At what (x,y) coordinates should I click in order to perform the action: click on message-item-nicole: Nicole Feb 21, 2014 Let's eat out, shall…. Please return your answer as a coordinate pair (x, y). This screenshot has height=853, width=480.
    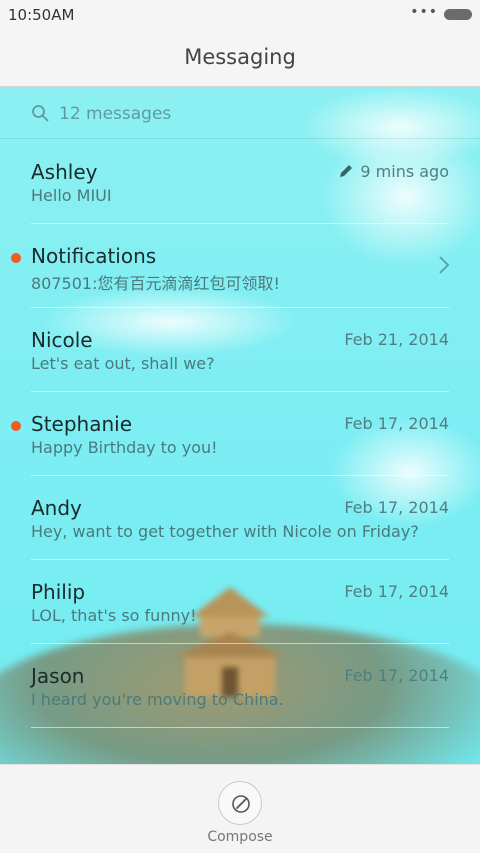
    Looking at the image, I should click on (240, 350).